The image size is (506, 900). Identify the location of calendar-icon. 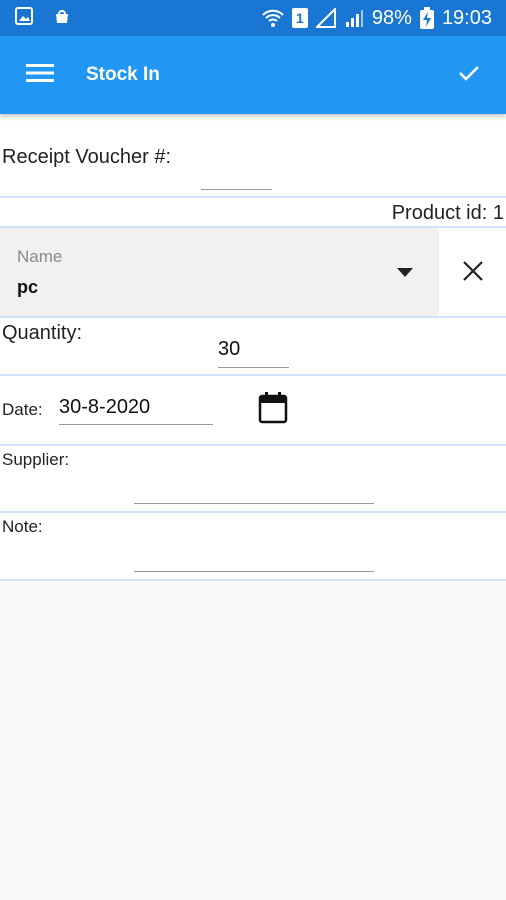
(273, 410).